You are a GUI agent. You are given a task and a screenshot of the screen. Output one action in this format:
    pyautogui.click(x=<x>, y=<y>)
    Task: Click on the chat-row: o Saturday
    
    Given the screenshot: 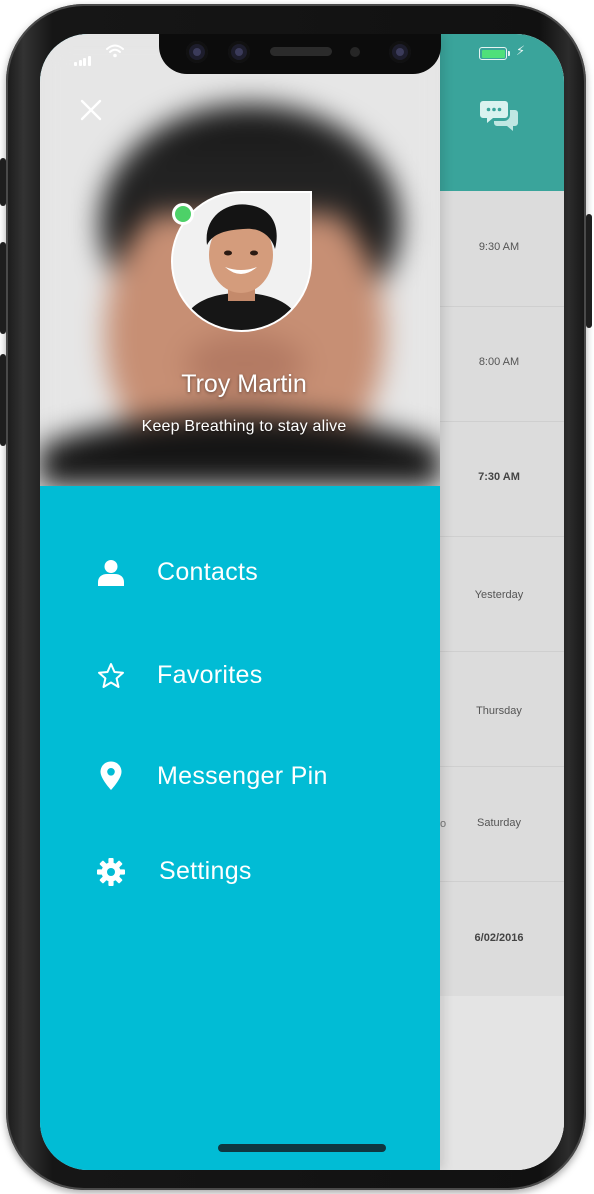 What is the action you would take?
    pyautogui.click(x=502, y=824)
    